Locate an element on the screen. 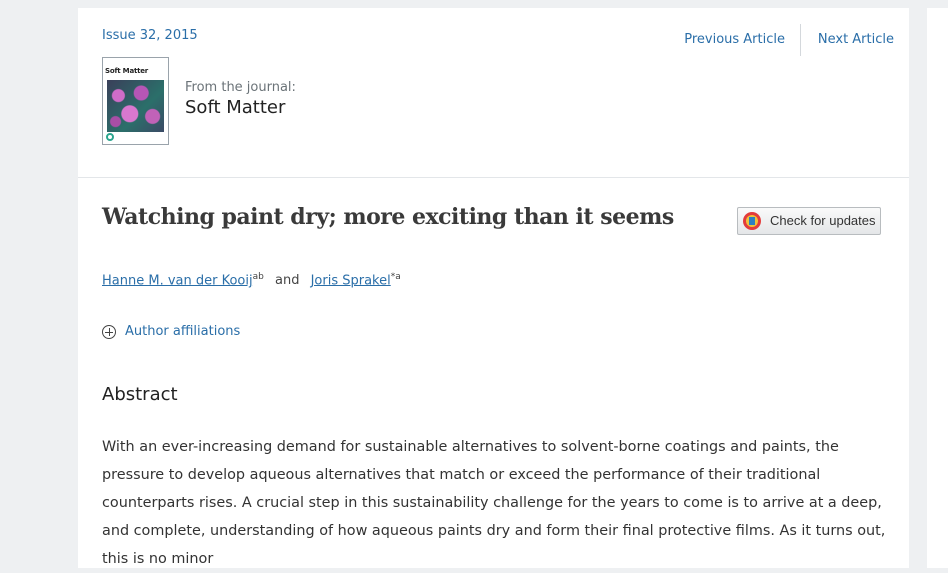 The height and width of the screenshot is (573, 948). journal-cover-image: Soft Matter is located at coordinates (135, 101).